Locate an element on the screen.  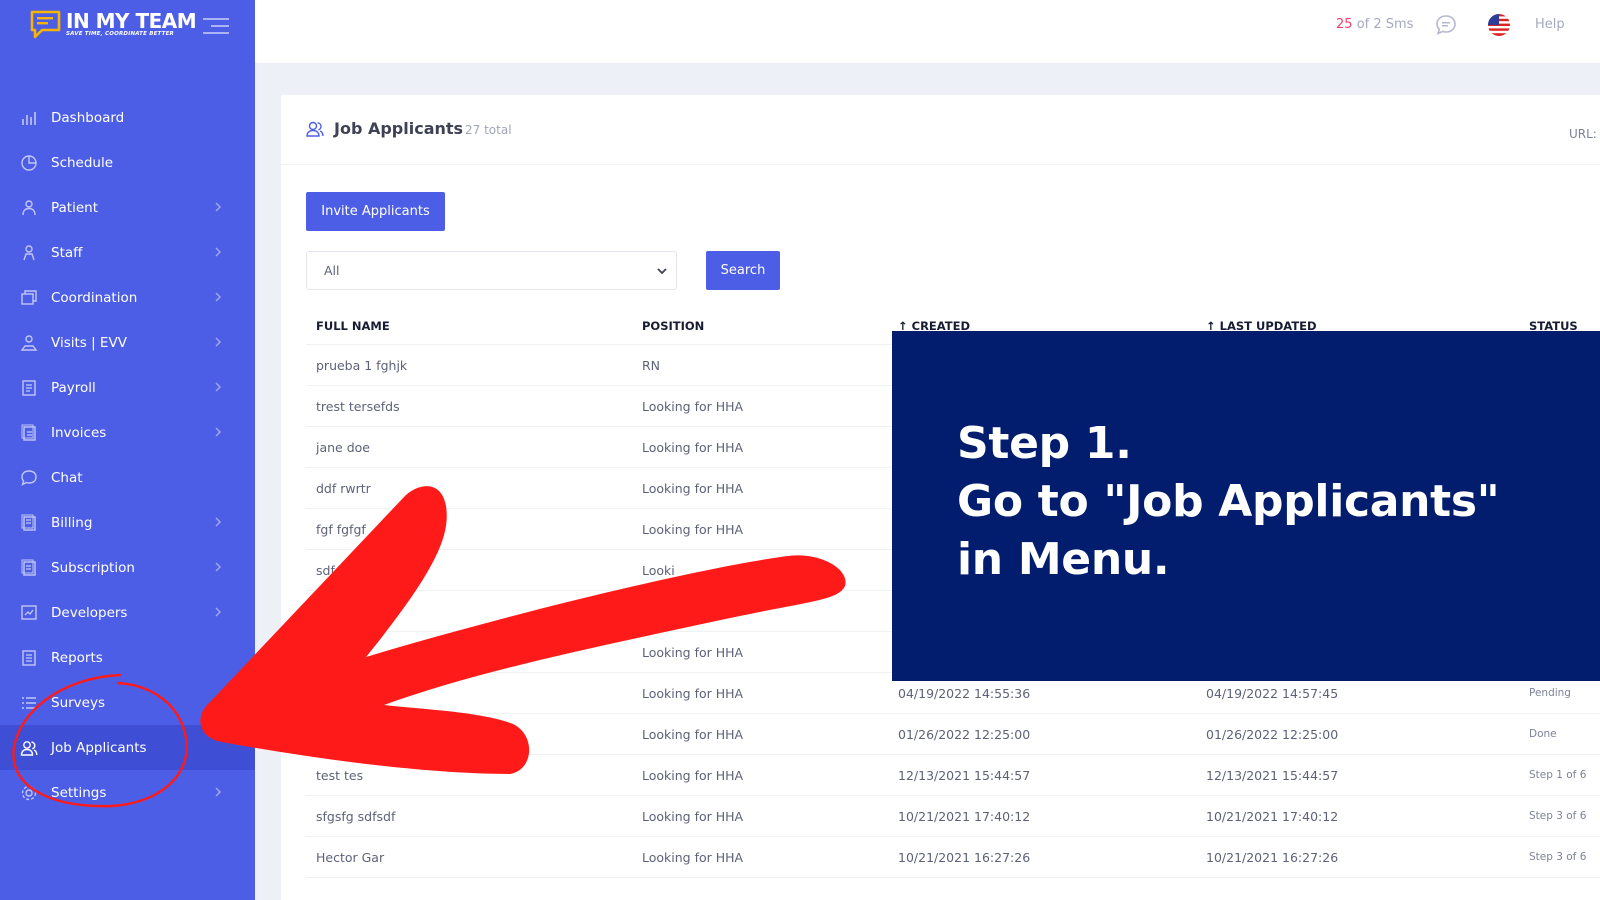
sidebar-item-label: Job Applicants is located at coordinates (99, 747).